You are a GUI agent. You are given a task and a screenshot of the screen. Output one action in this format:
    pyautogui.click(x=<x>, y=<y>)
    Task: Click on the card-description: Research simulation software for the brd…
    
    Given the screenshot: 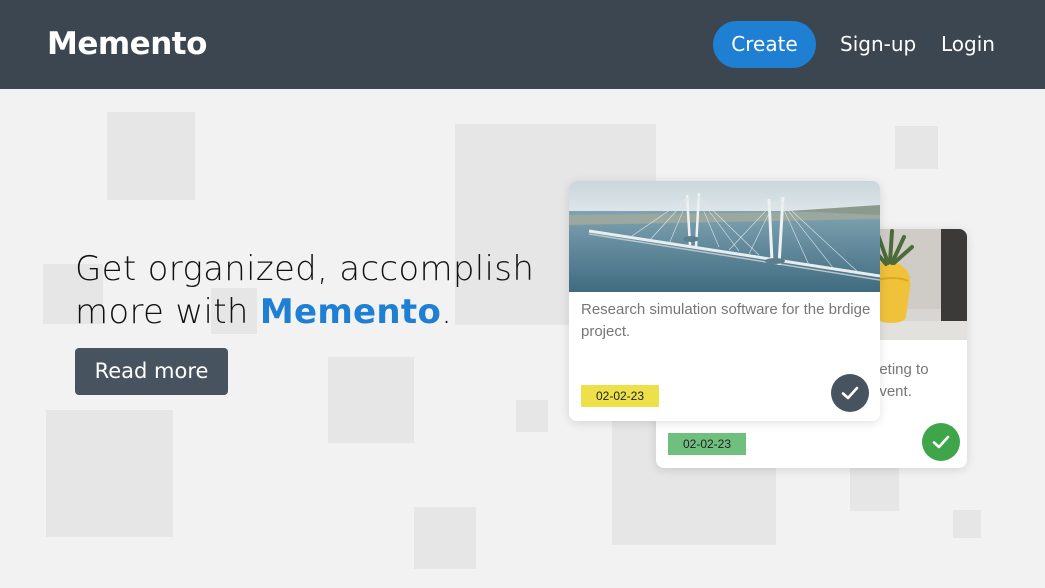 What is the action you would take?
    pyautogui.click(x=726, y=320)
    